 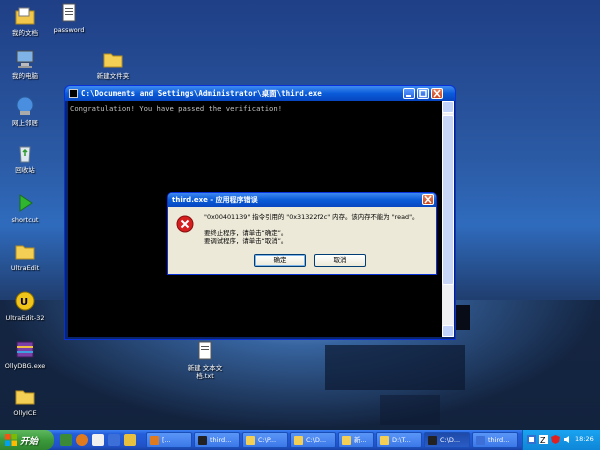 I want to click on archive-icon, so click(x=25, y=349).